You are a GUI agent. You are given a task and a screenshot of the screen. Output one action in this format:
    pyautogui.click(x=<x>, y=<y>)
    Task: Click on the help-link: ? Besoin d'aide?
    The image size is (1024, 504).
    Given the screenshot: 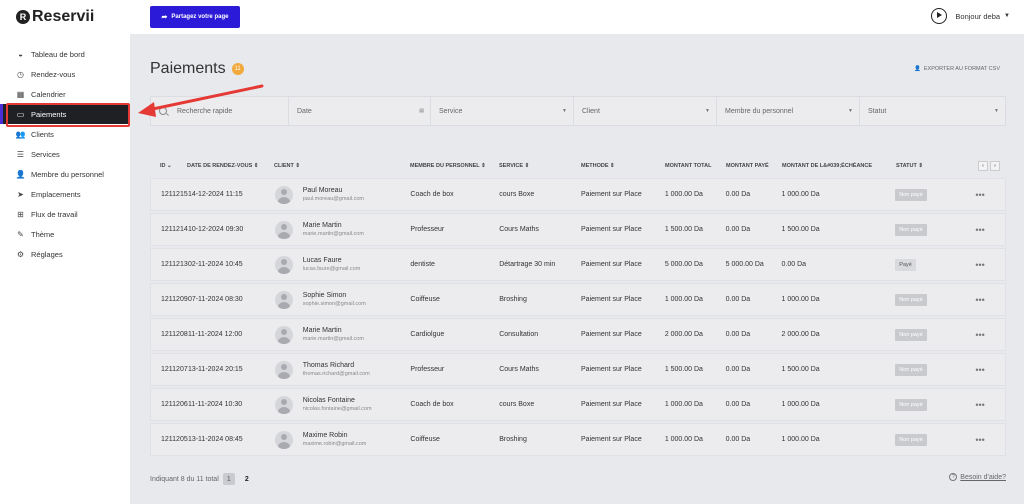 What is the action you would take?
    pyautogui.click(x=977, y=477)
    